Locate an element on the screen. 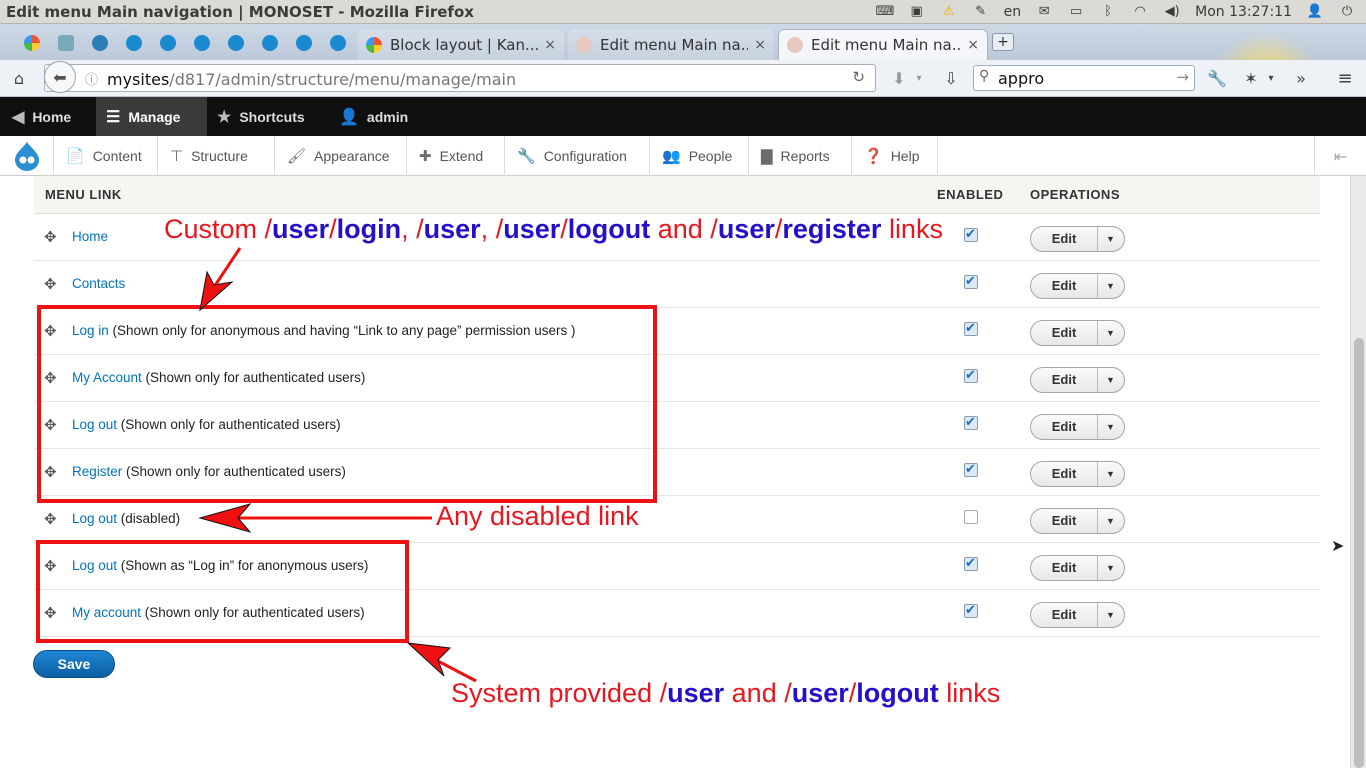  toolbar-shortcuts: ★ Shortcuts is located at coordinates (267, 116).